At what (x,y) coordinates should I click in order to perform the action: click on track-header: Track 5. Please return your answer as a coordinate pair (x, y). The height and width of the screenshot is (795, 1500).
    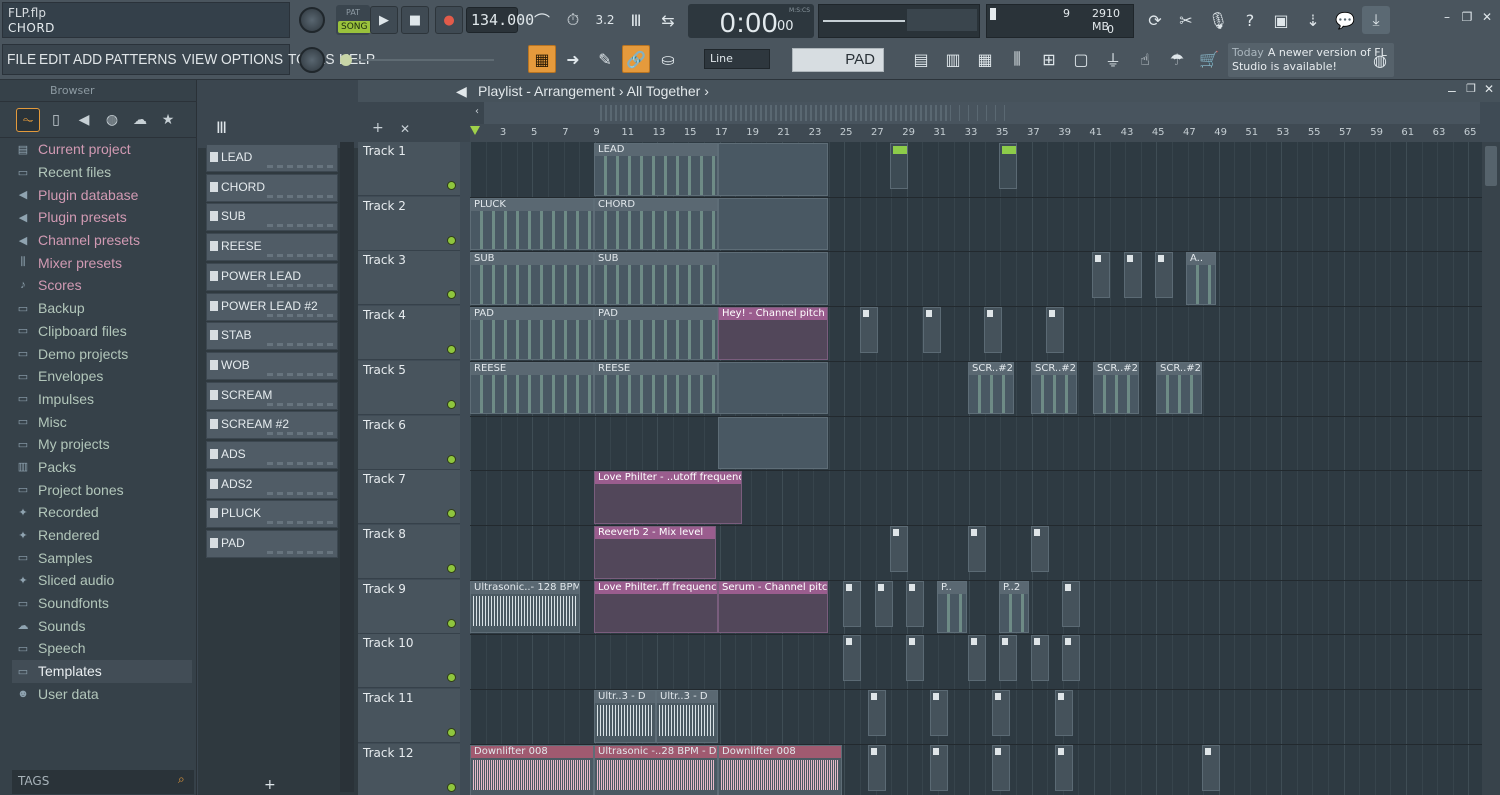
    Looking at the image, I should click on (409, 387).